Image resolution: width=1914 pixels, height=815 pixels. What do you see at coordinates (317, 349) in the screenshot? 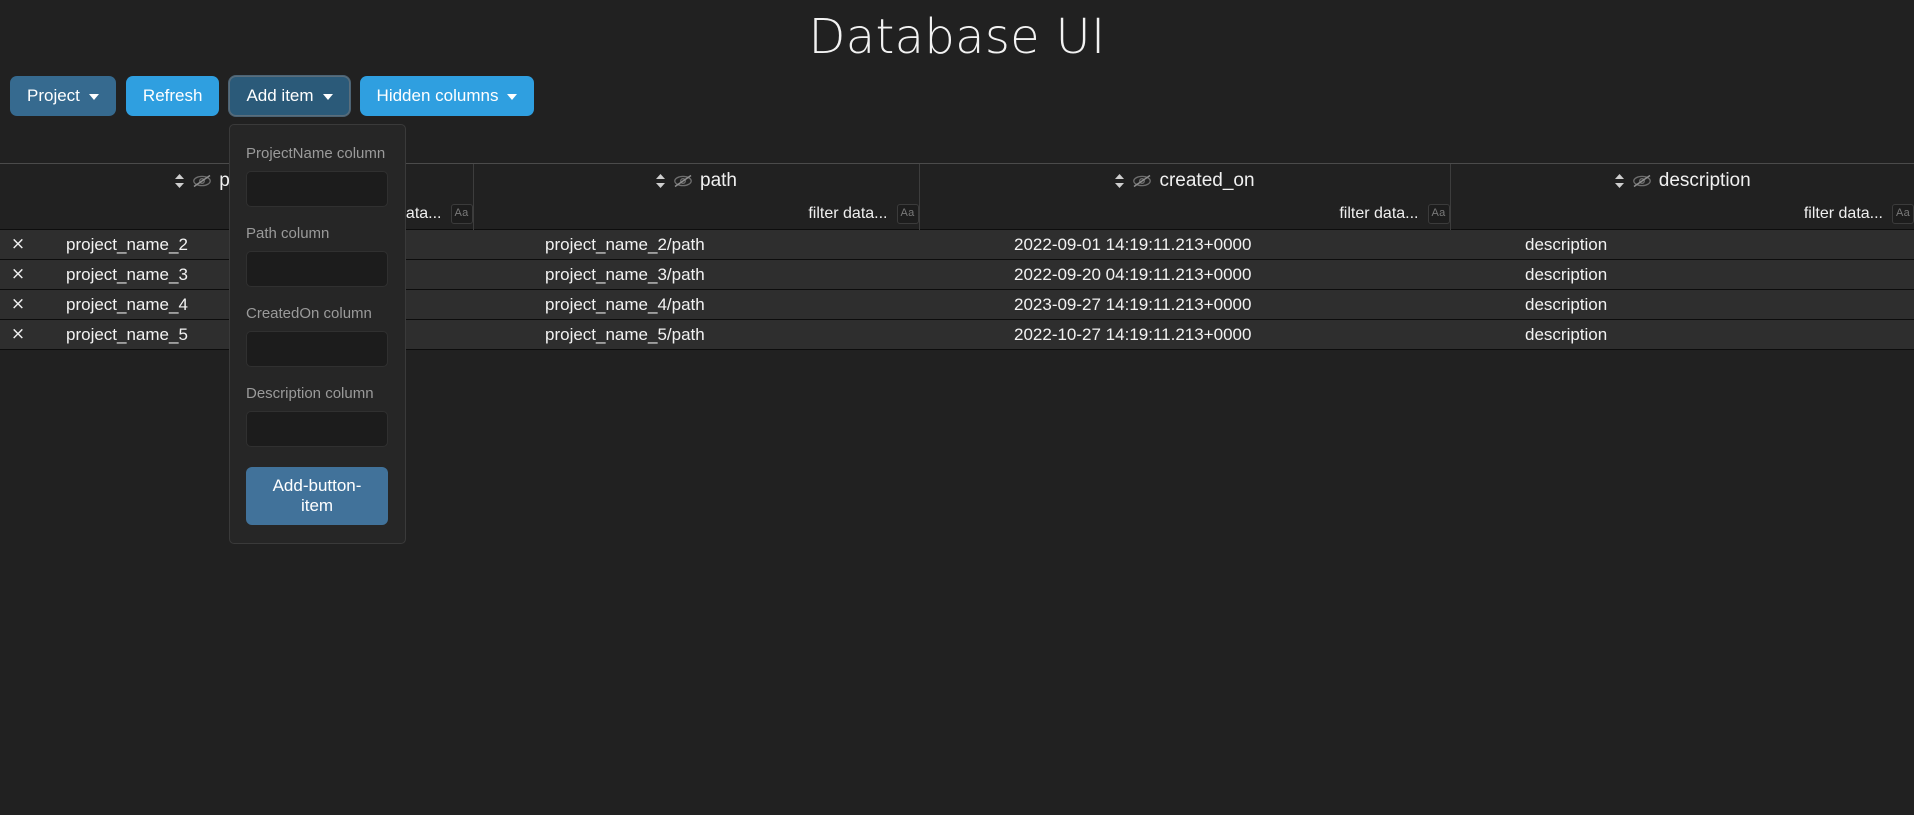
I see `createdon-column-input` at bounding box center [317, 349].